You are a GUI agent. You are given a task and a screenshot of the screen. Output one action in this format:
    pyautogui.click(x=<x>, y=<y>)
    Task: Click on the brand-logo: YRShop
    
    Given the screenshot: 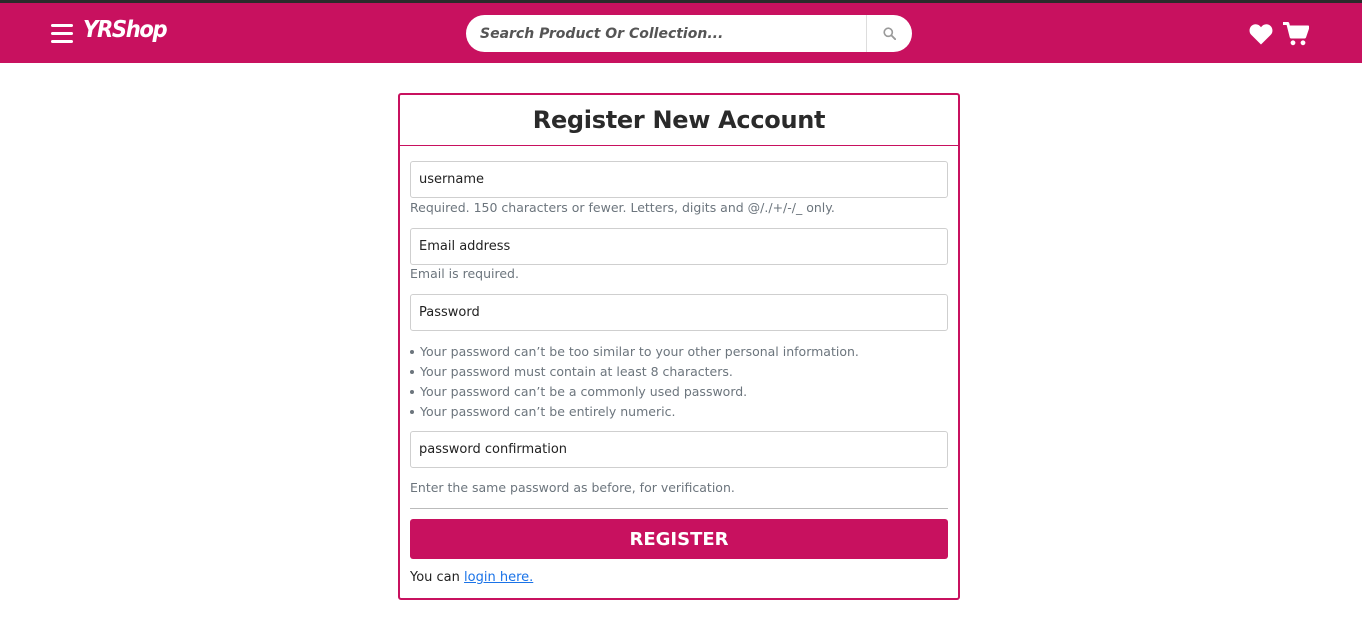 What is the action you would take?
    pyautogui.click(x=125, y=30)
    